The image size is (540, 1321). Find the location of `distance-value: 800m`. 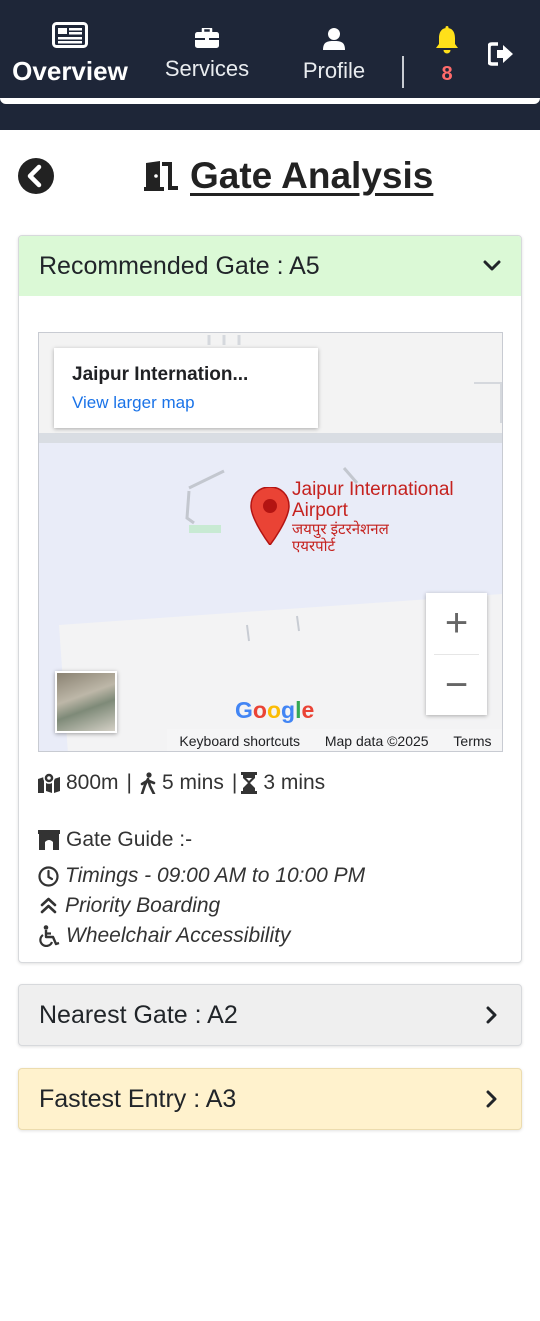

distance-value: 800m is located at coordinates (92, 782).